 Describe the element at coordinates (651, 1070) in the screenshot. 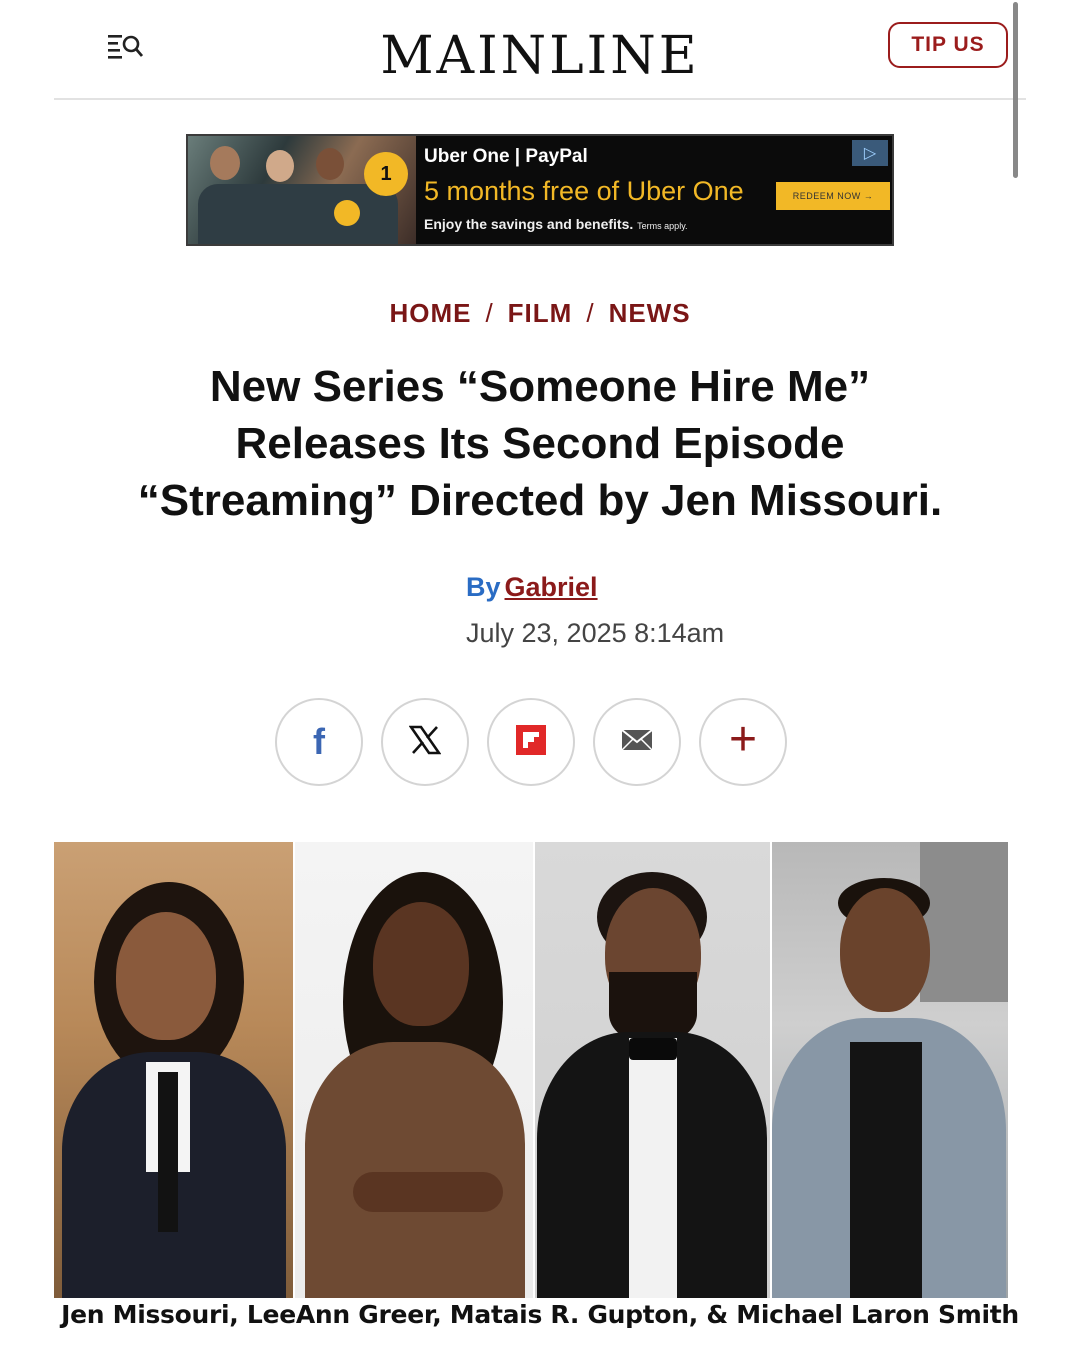

I see `photo-matais-gupton` at that location.